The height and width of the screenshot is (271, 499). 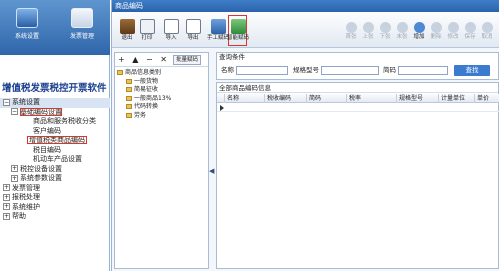 What do you see at coordinates (358, 107) in the screenshot?
I see `table-row` at bounding box center [358, 107].